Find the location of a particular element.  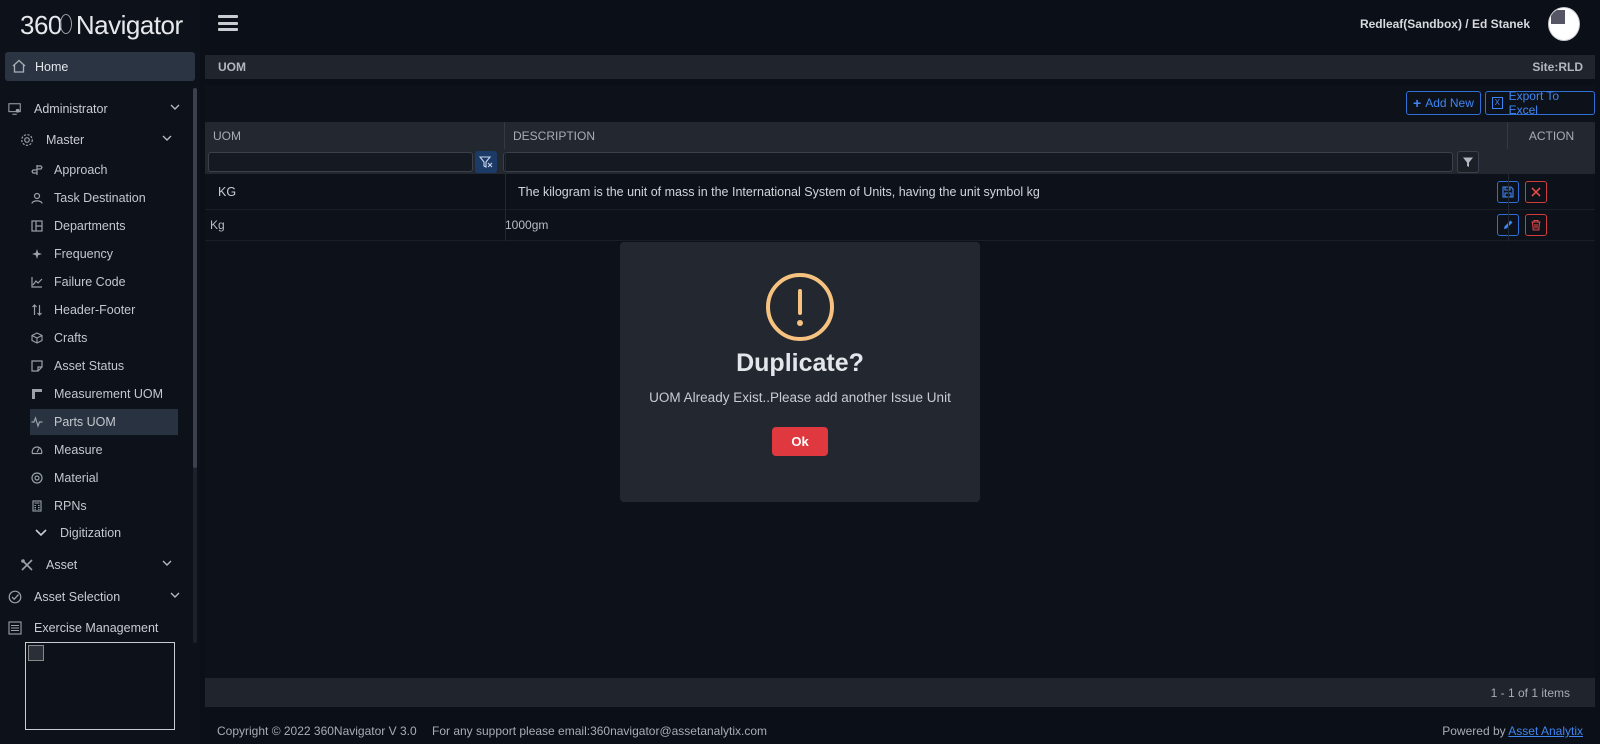

avatar is located at coordinates (1564, 24).